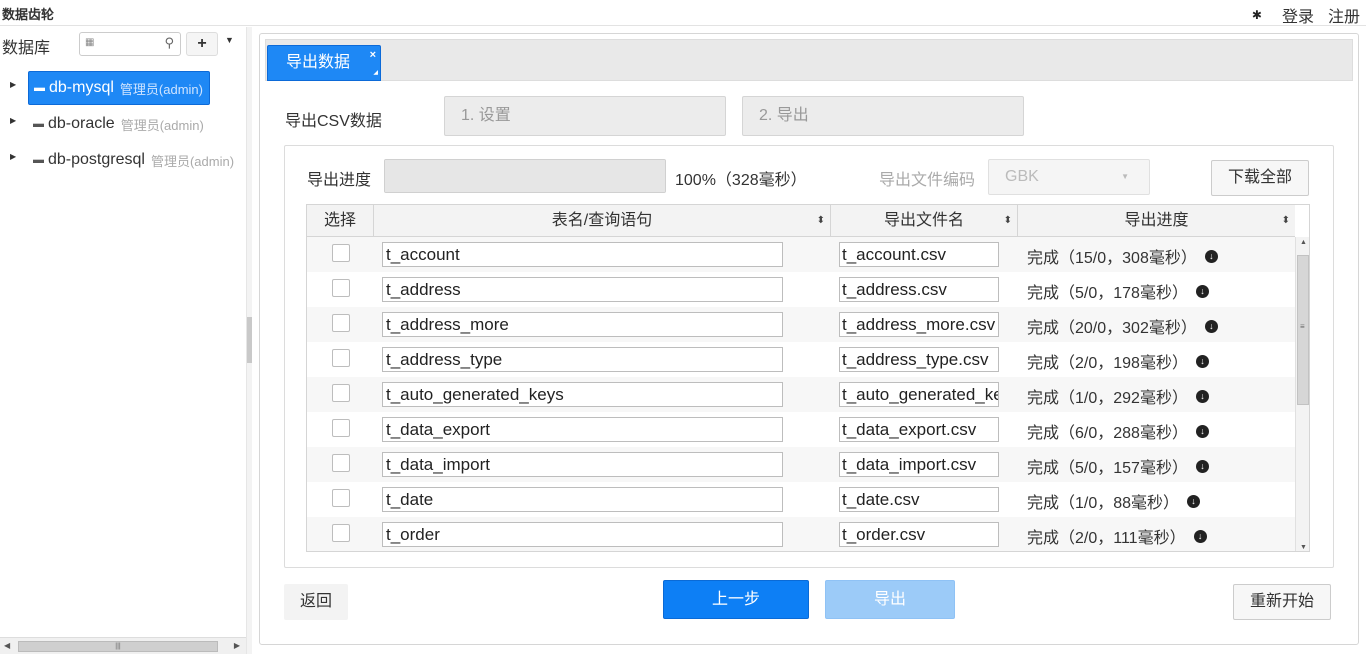 The width and height of the screenshot is (1366, 654). I want to click on scroll-left-icon: ◀, so click(7, 645).